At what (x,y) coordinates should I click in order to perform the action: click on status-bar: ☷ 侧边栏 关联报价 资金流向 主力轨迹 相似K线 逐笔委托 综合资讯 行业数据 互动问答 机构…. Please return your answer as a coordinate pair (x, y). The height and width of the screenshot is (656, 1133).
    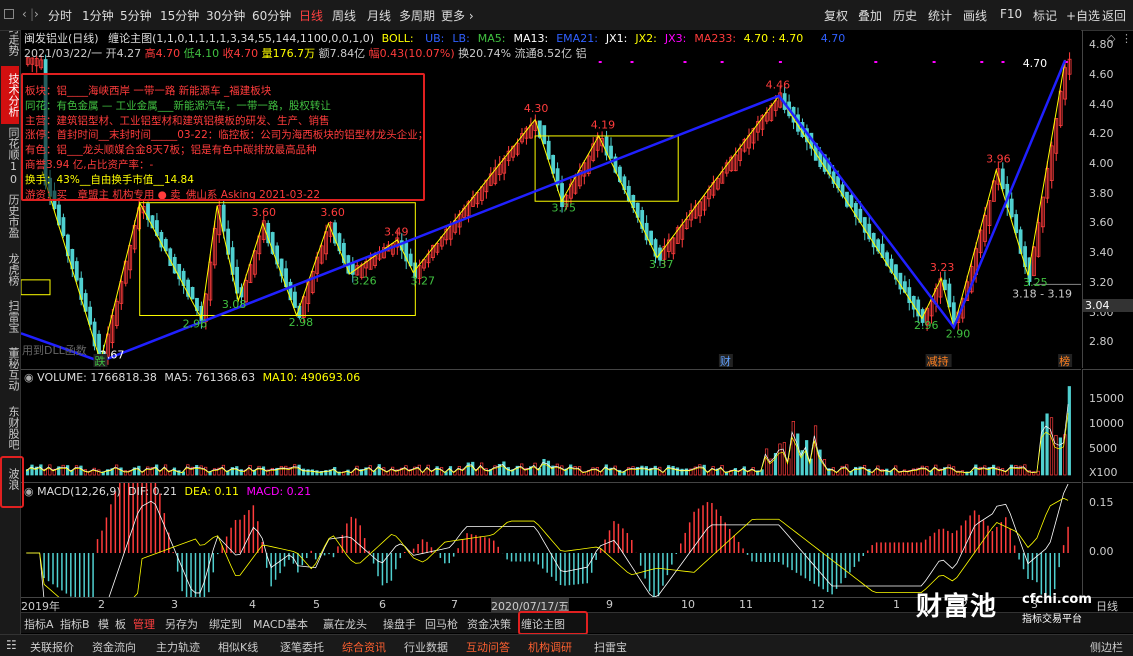
    Looking at the image, I should click on (566, 645).